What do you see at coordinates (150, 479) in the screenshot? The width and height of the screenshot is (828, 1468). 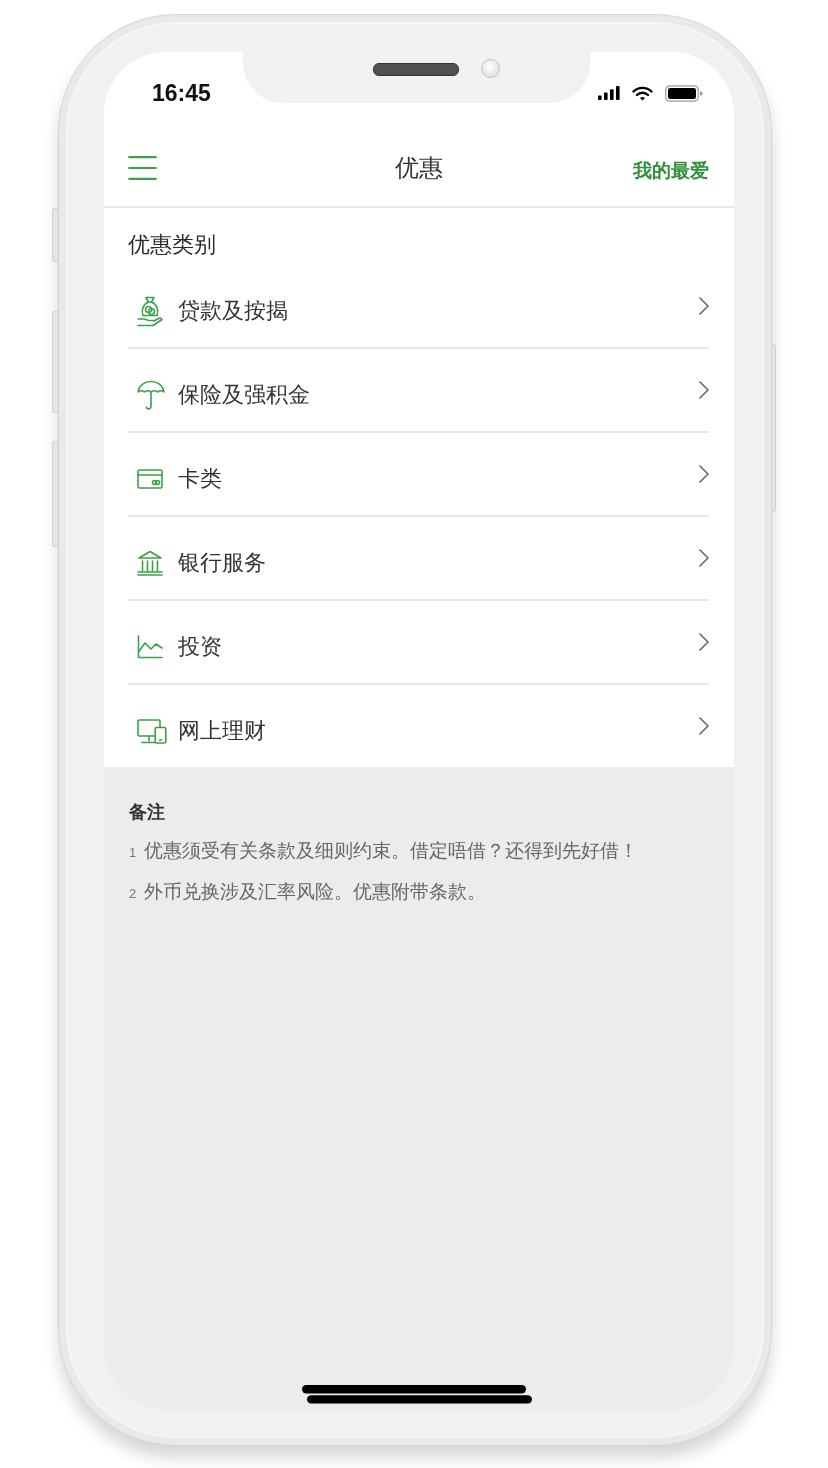 I see `card-icon` at bounding box center [150, 479].